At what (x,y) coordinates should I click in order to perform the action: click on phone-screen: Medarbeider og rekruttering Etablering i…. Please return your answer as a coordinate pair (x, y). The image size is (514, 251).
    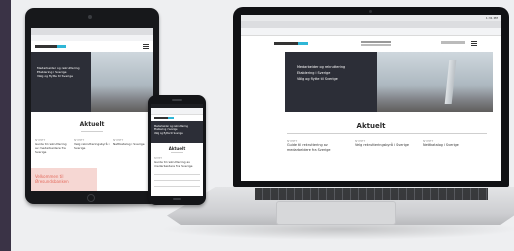
    Looking at the image, I should click on (177, 150).